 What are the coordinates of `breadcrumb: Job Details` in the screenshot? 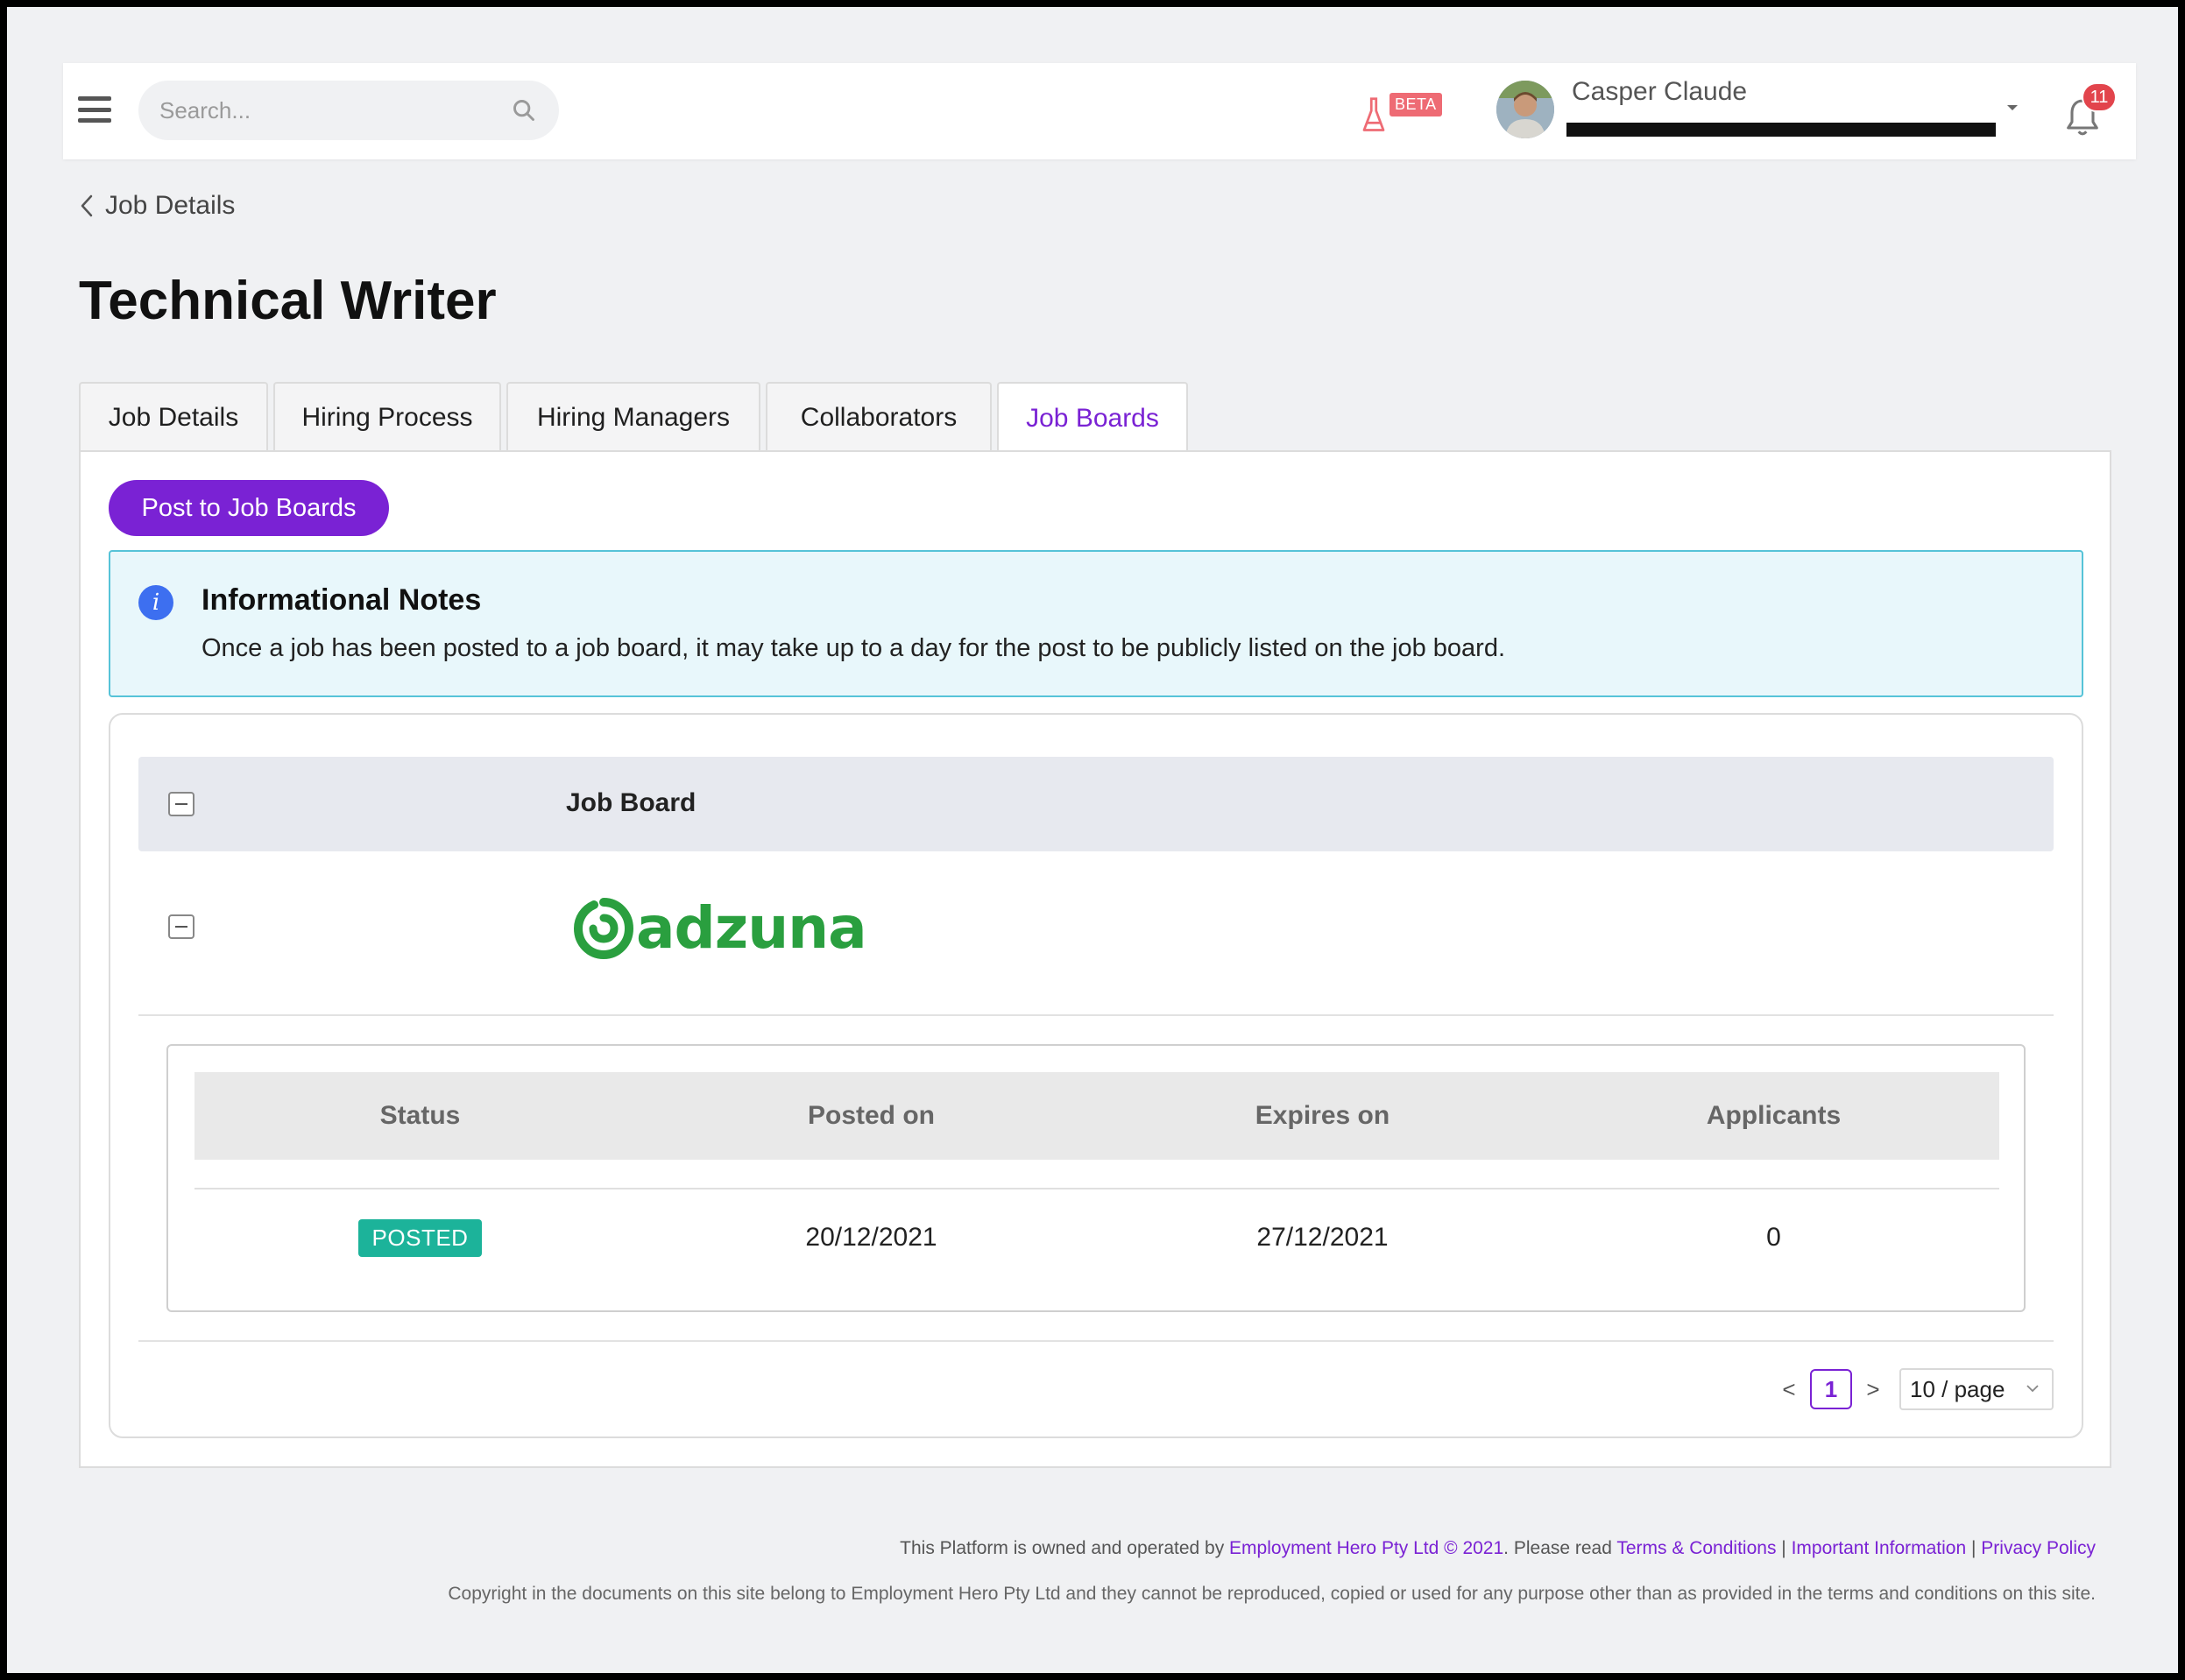 It's located at (157, 206).